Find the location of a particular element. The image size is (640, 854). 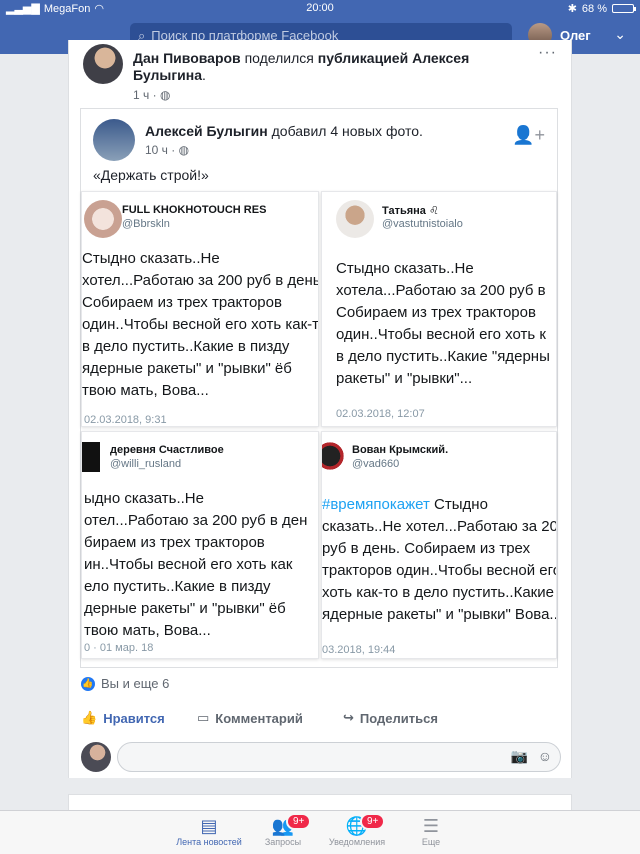

clock: 20:00 is located at coordinates (320, 8).